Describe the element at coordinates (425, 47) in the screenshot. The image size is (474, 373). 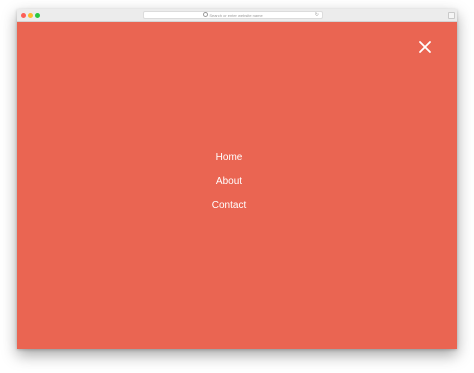
I see `close-icon` at that location.